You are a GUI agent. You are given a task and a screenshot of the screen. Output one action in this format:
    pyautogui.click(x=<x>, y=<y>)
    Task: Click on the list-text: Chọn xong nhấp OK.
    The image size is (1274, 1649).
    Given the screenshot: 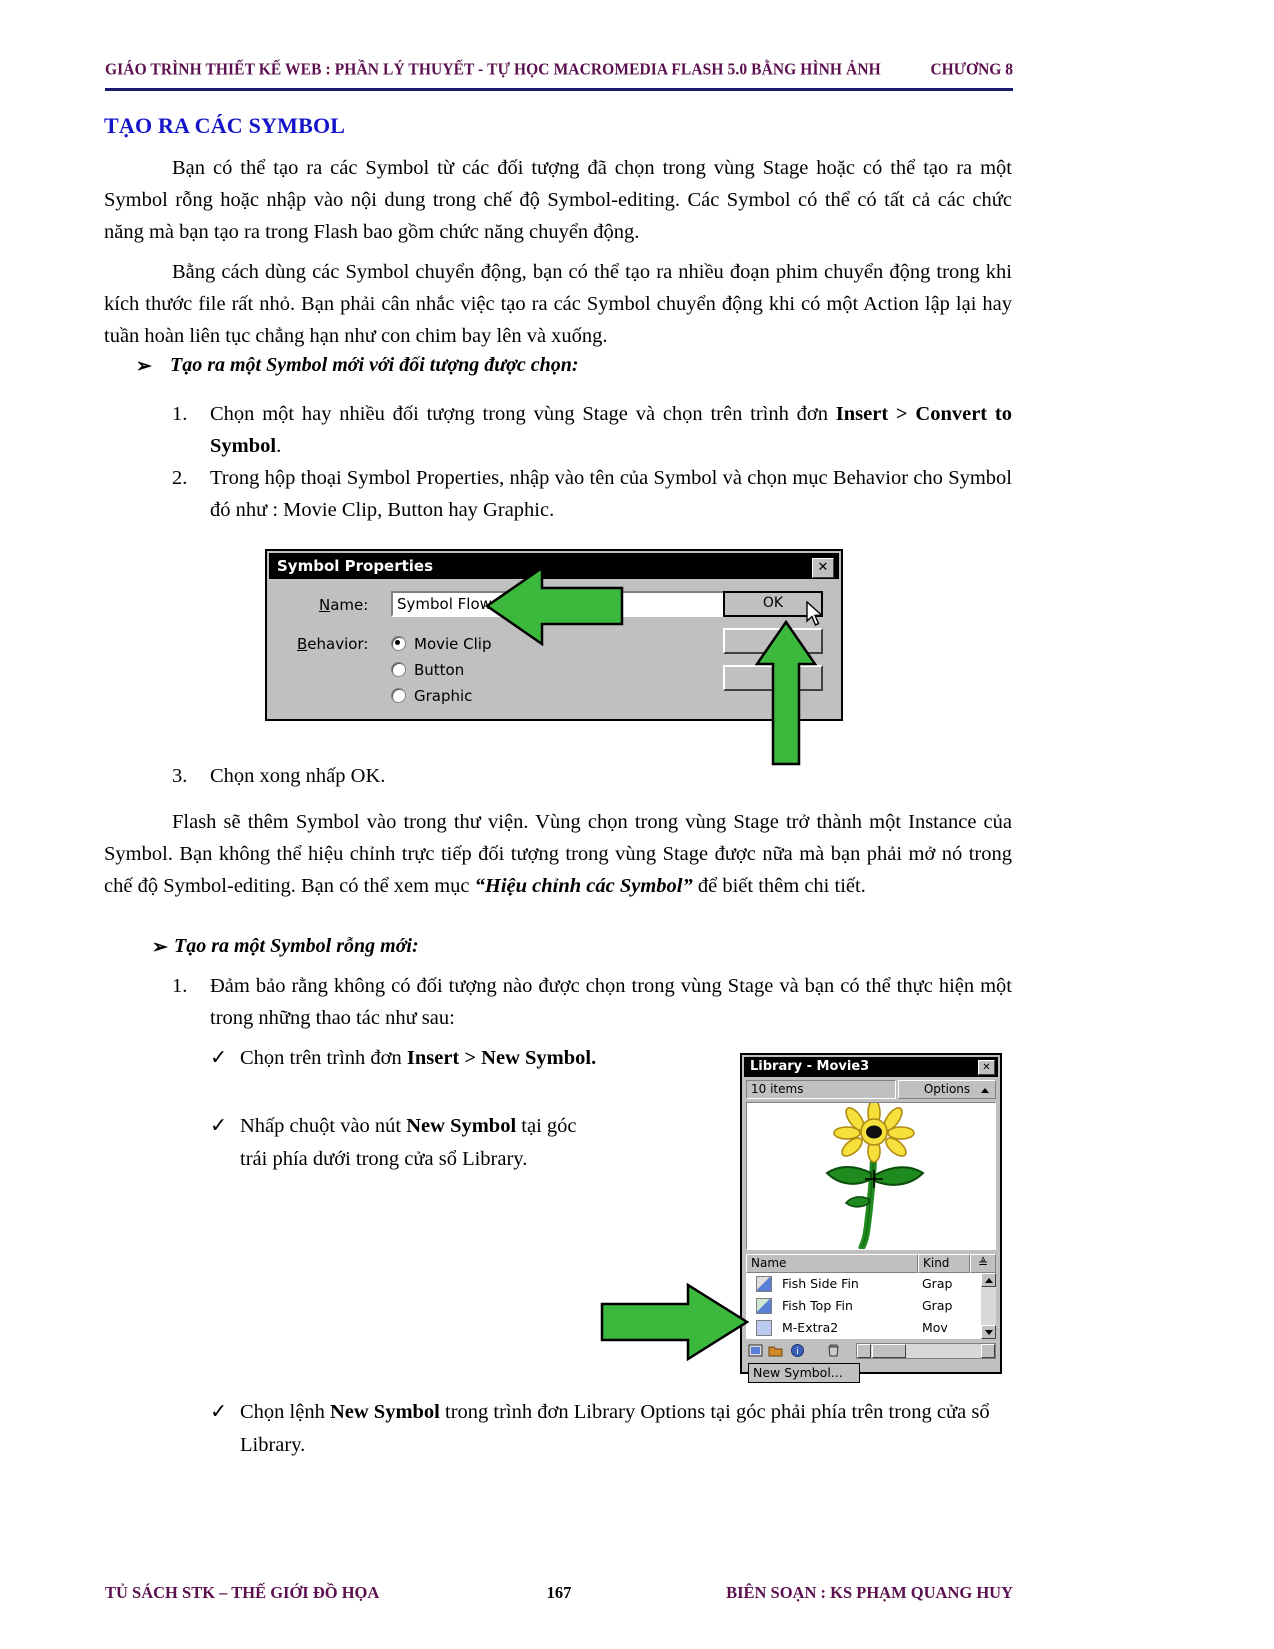 What is the action you would take?
    pyautogui.click(x=298, y=776)
    